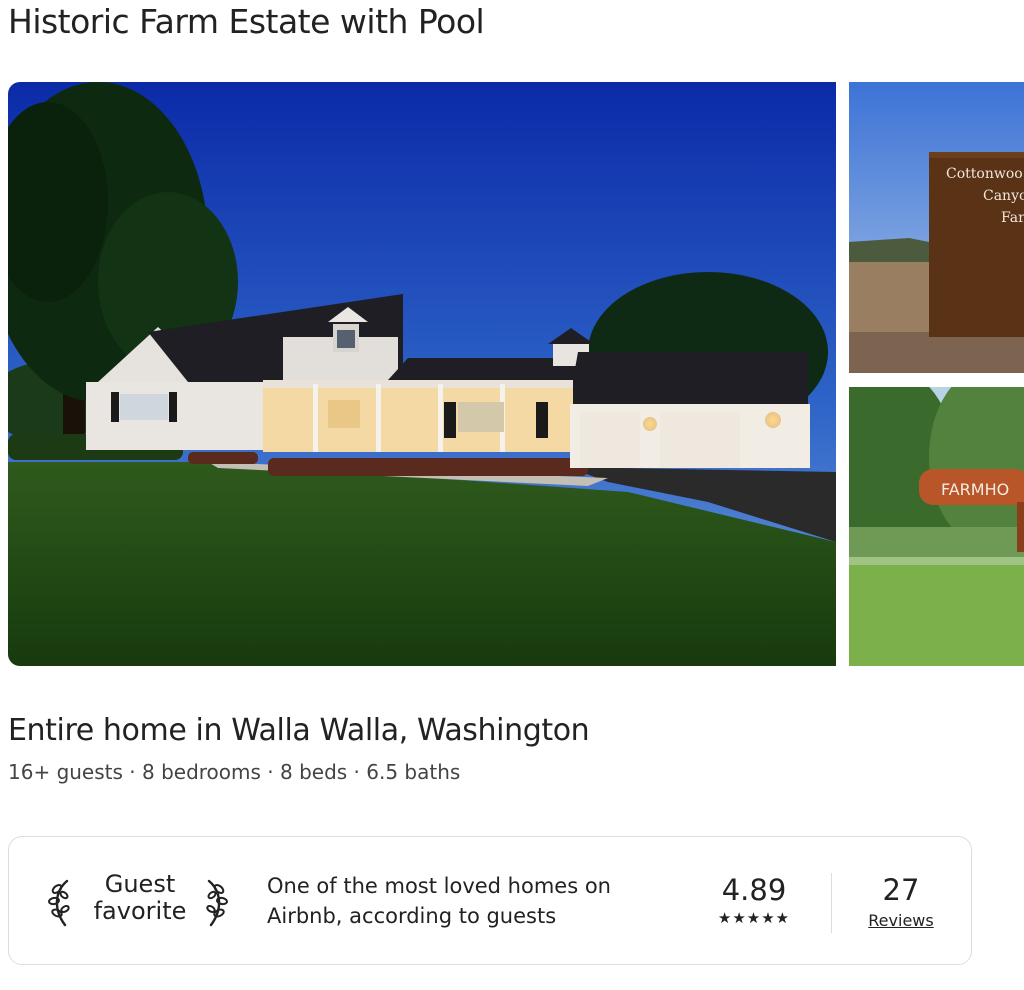 This screenshot has height=990, width=1024. I want to click on guest-favorite-label: Guest favorite, so click(140, 898).